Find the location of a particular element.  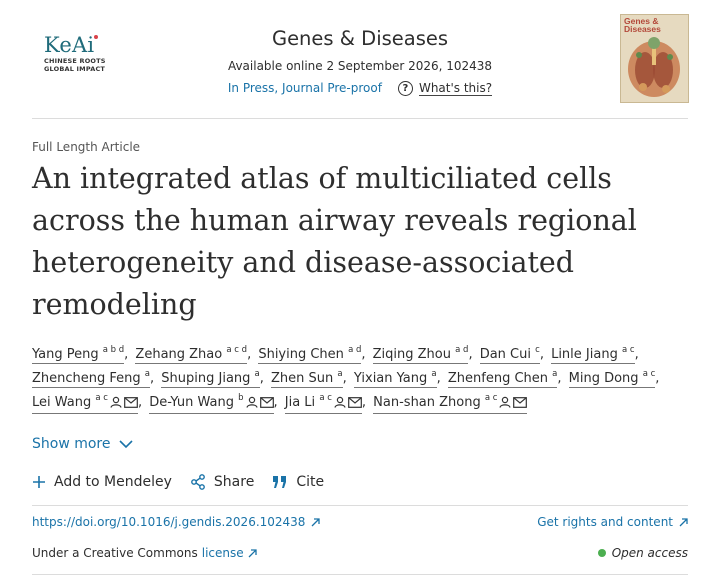

show-more-label: Show more is located at coordinates (71, 444).